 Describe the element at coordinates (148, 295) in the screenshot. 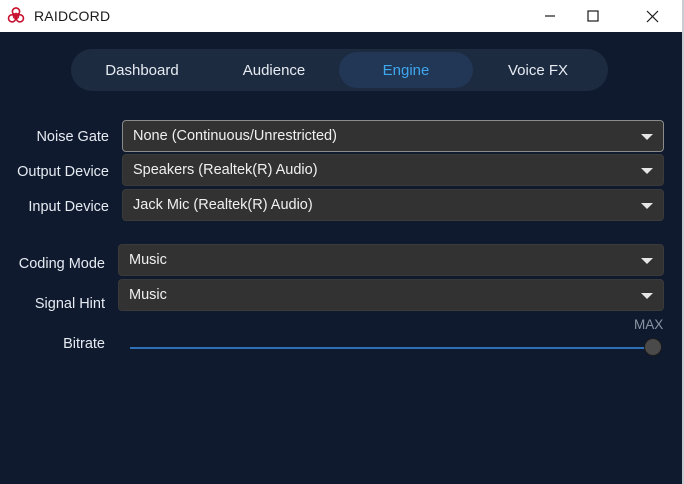

I see `signal-hint-value: Music` at that location.